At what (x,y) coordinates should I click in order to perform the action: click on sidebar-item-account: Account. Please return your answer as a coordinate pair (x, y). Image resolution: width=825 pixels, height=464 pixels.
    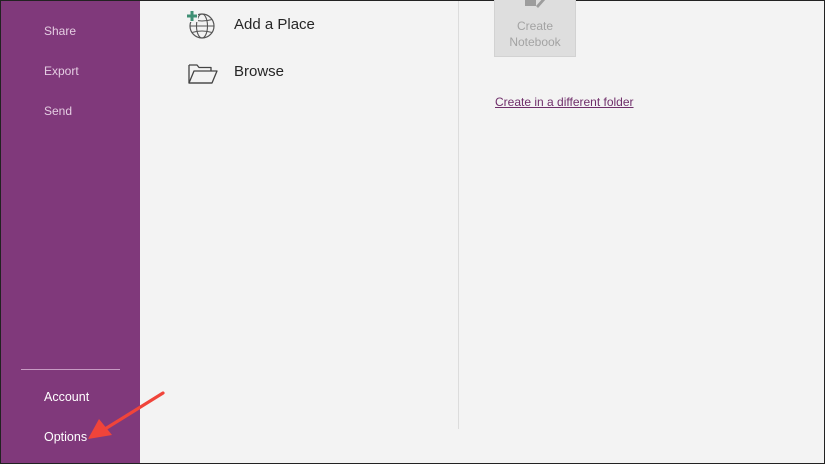
    Looking at the image, I should click on (66, 397).